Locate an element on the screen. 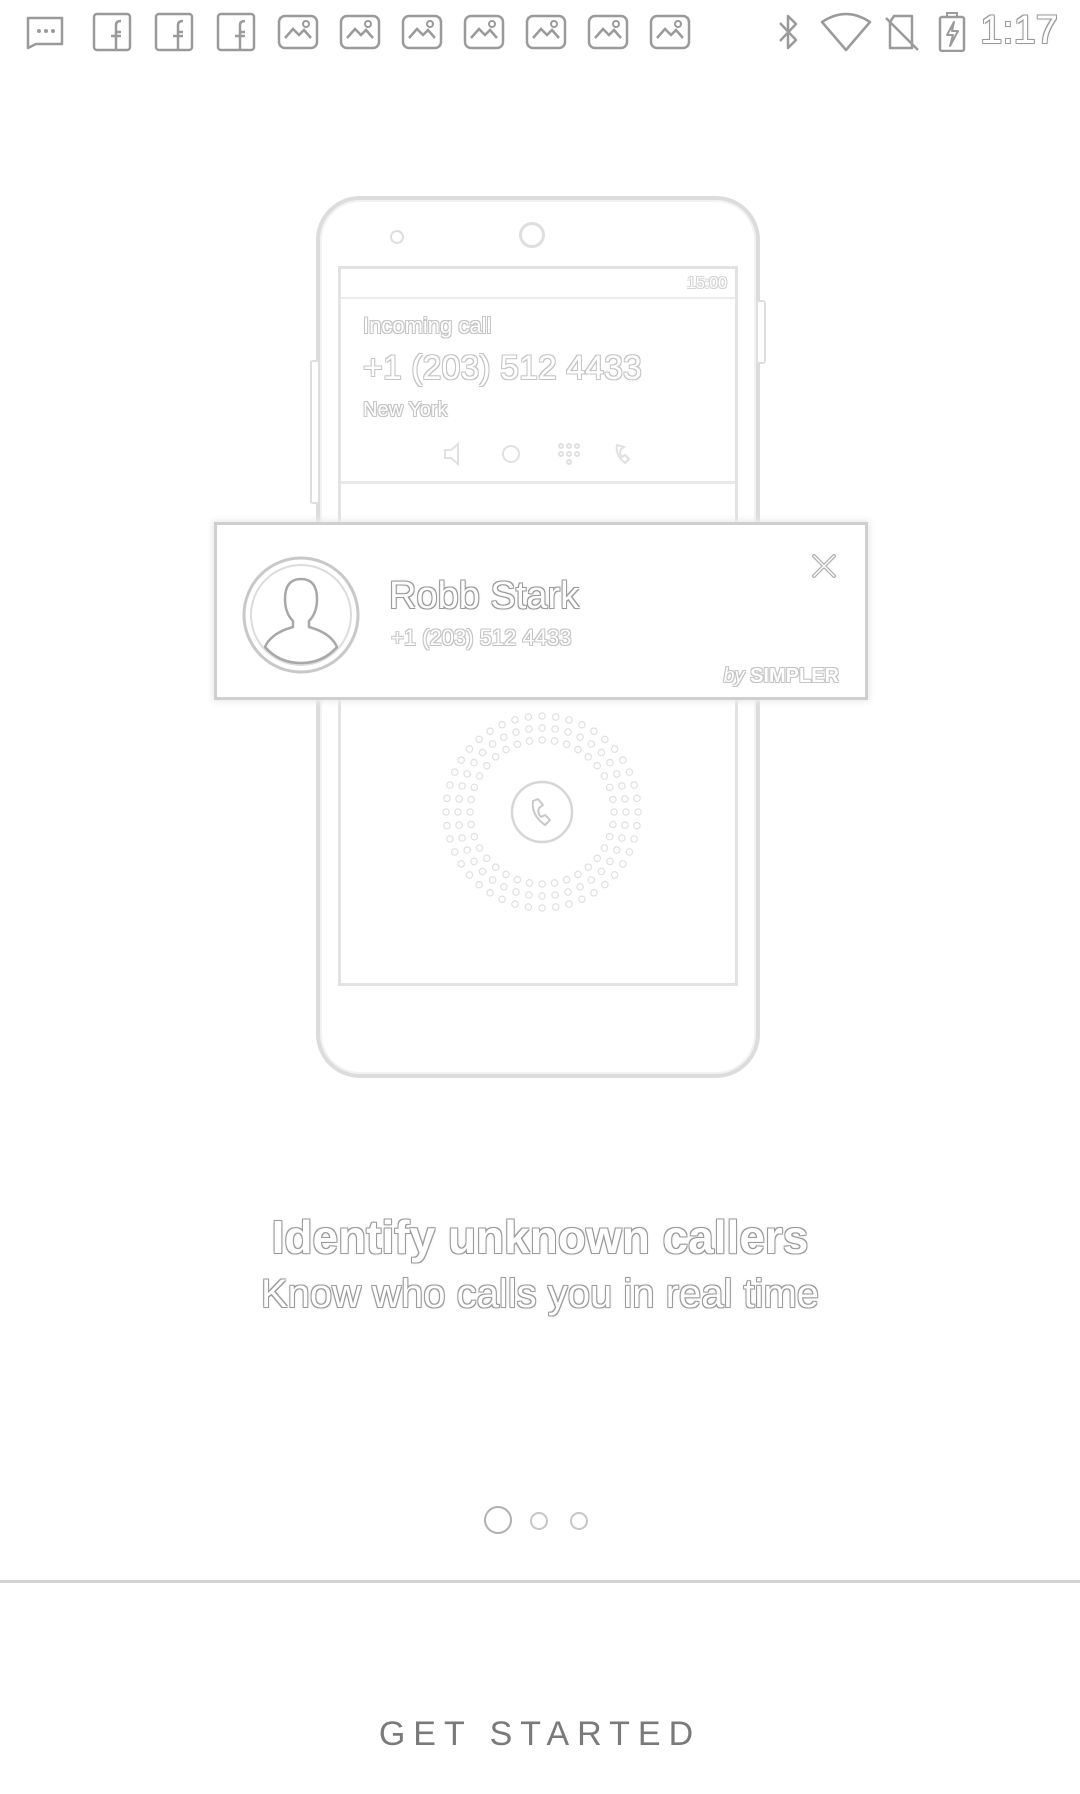 The height and width of the screenshot is (1794, 1080). battery-charging-icon is located at coordinates (952, 32).